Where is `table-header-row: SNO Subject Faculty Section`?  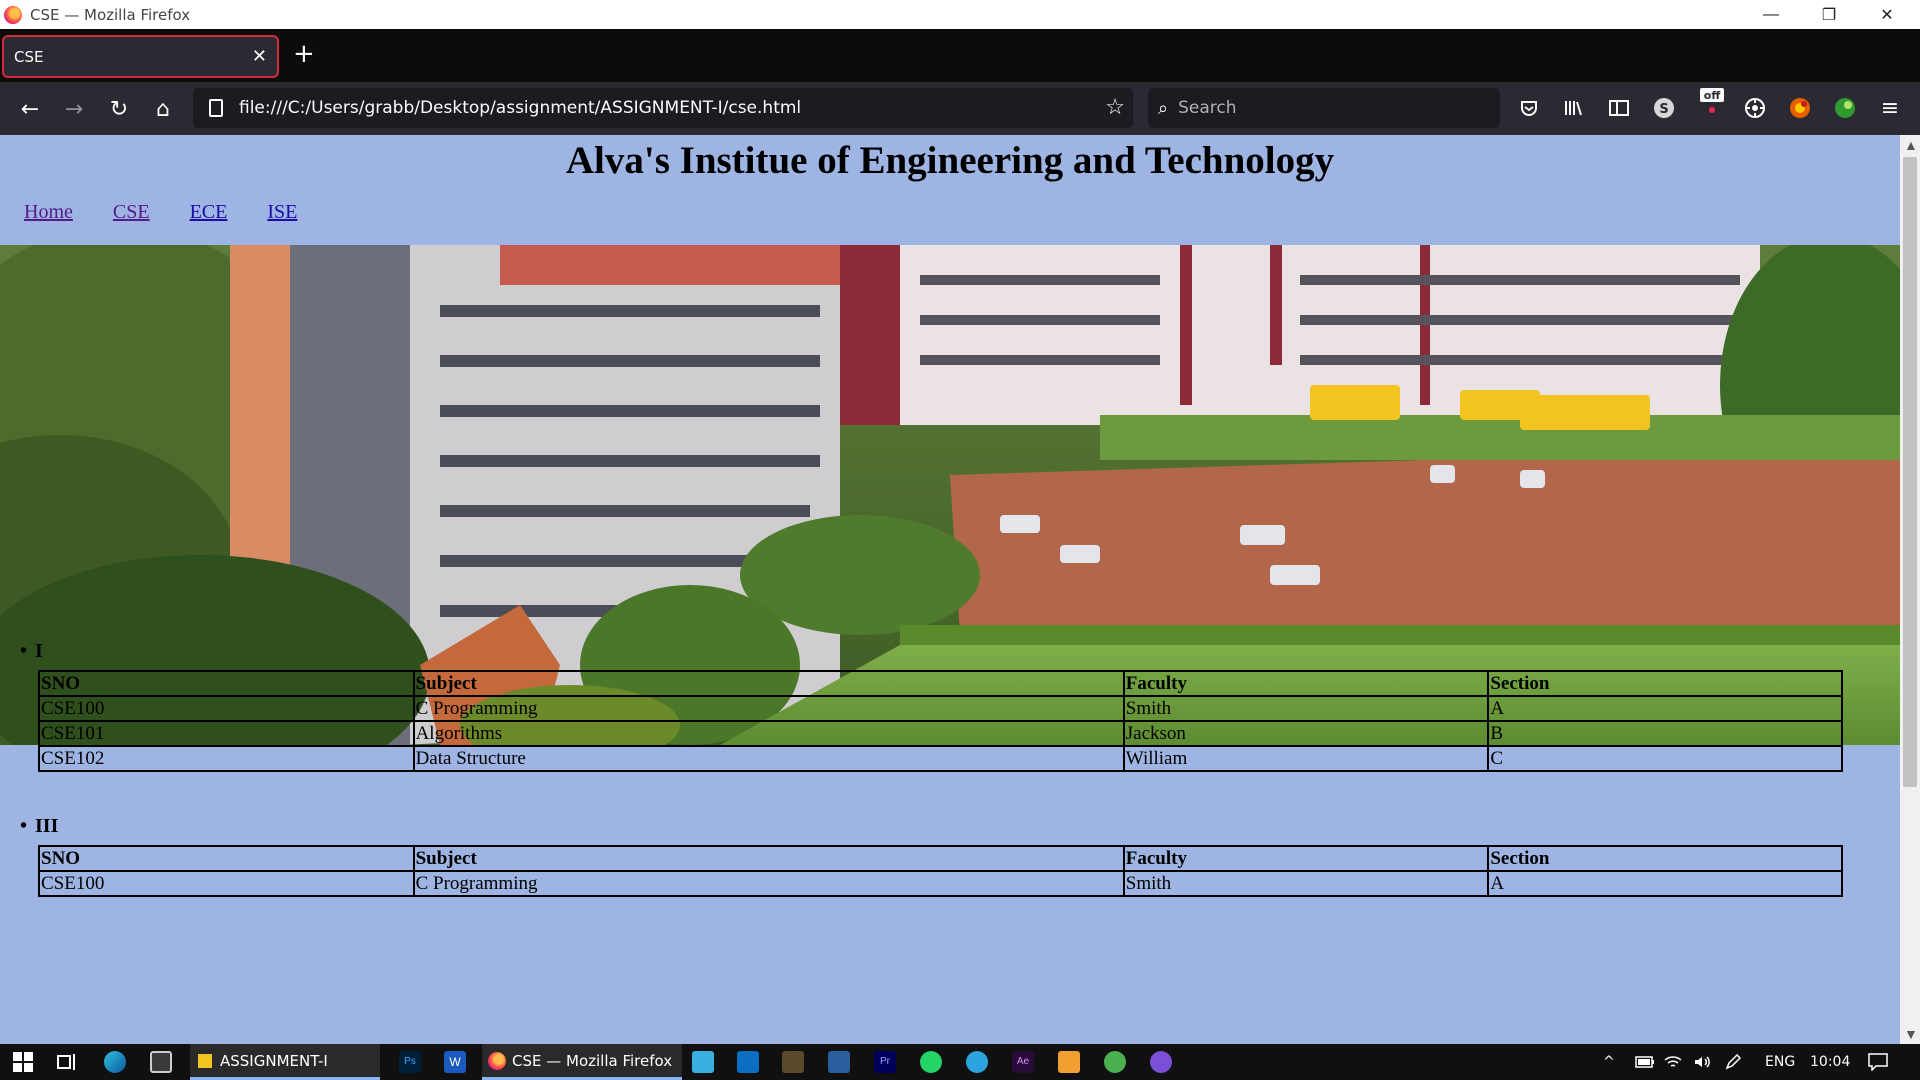
table-header-row: SNO Subject Faculty Section is located at coordinates (940, 858).